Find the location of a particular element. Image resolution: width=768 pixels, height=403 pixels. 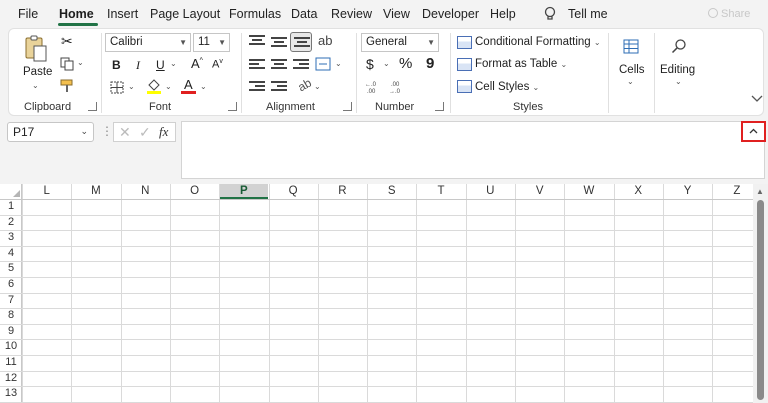

font-color-bar is located at coordinates (188, 92).